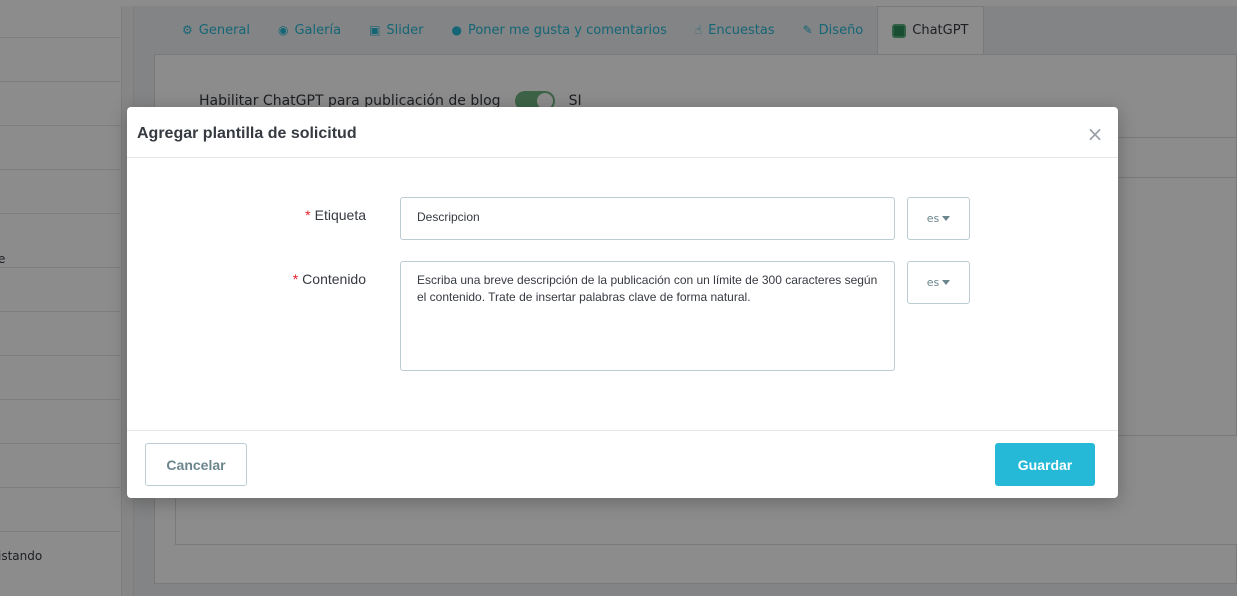 This screenshot has width=1237, height=596. Describe the element at coordinates (291, 215) in the screenshot. I see `label-field-label: * Etiqueta` at that location.